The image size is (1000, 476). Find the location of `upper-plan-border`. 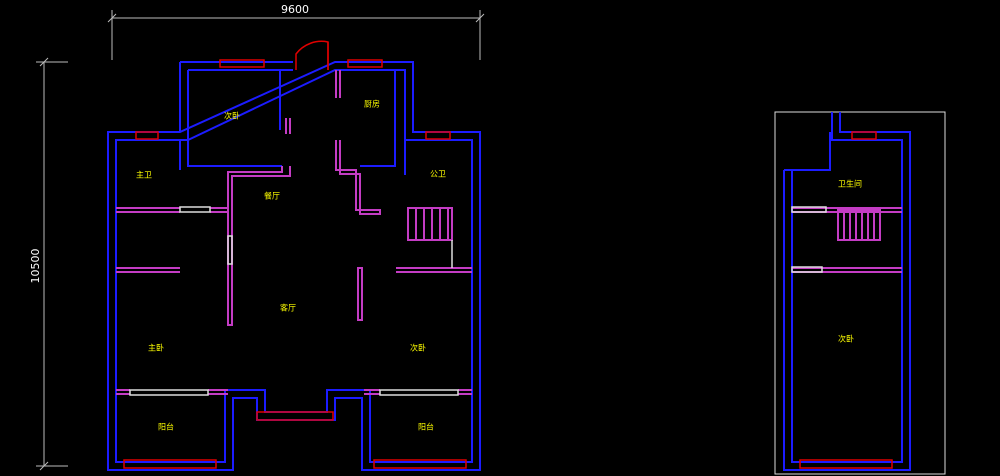

upper-plan-border is located at coordinates (860, 293).